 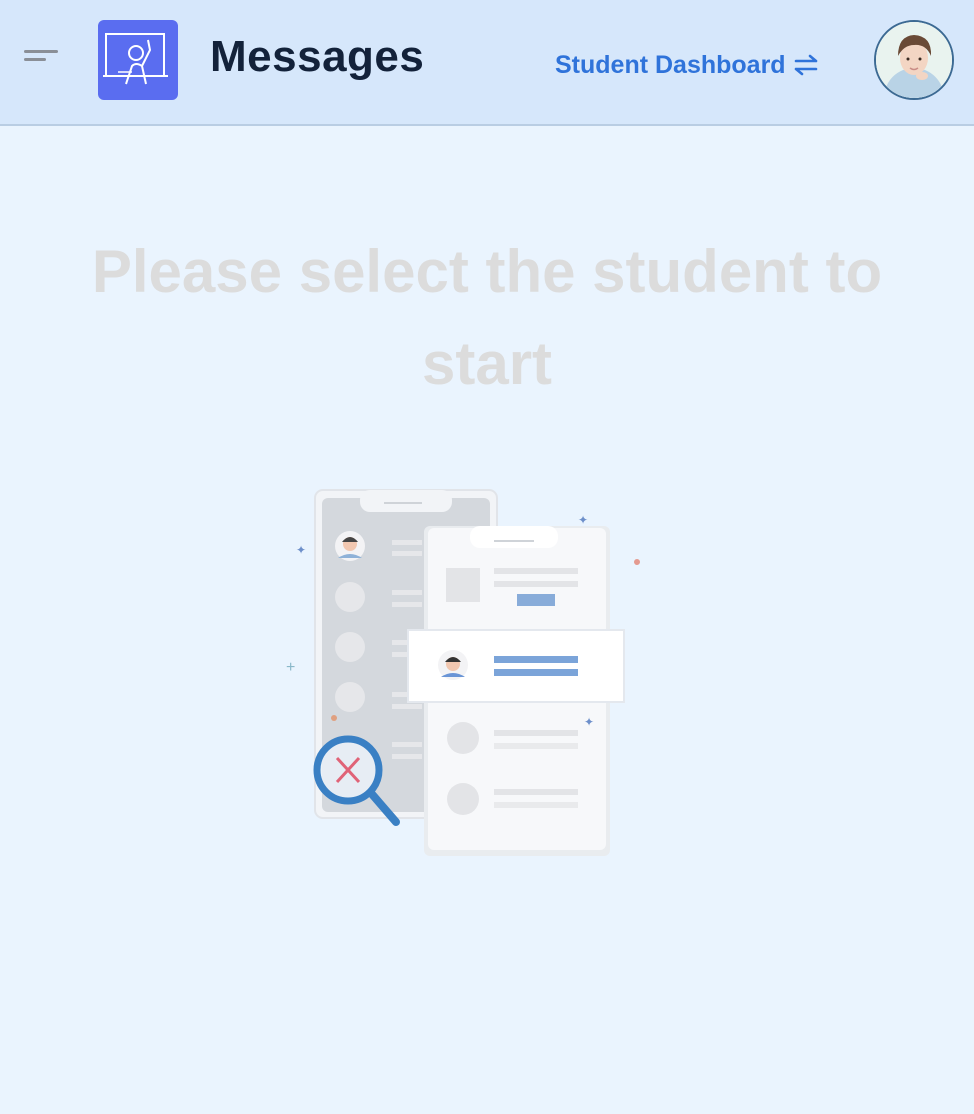 What do you see at coordinates (317, 56) in the screenshot?
I see `page-title: Messages` at bounding box center [317, 56].